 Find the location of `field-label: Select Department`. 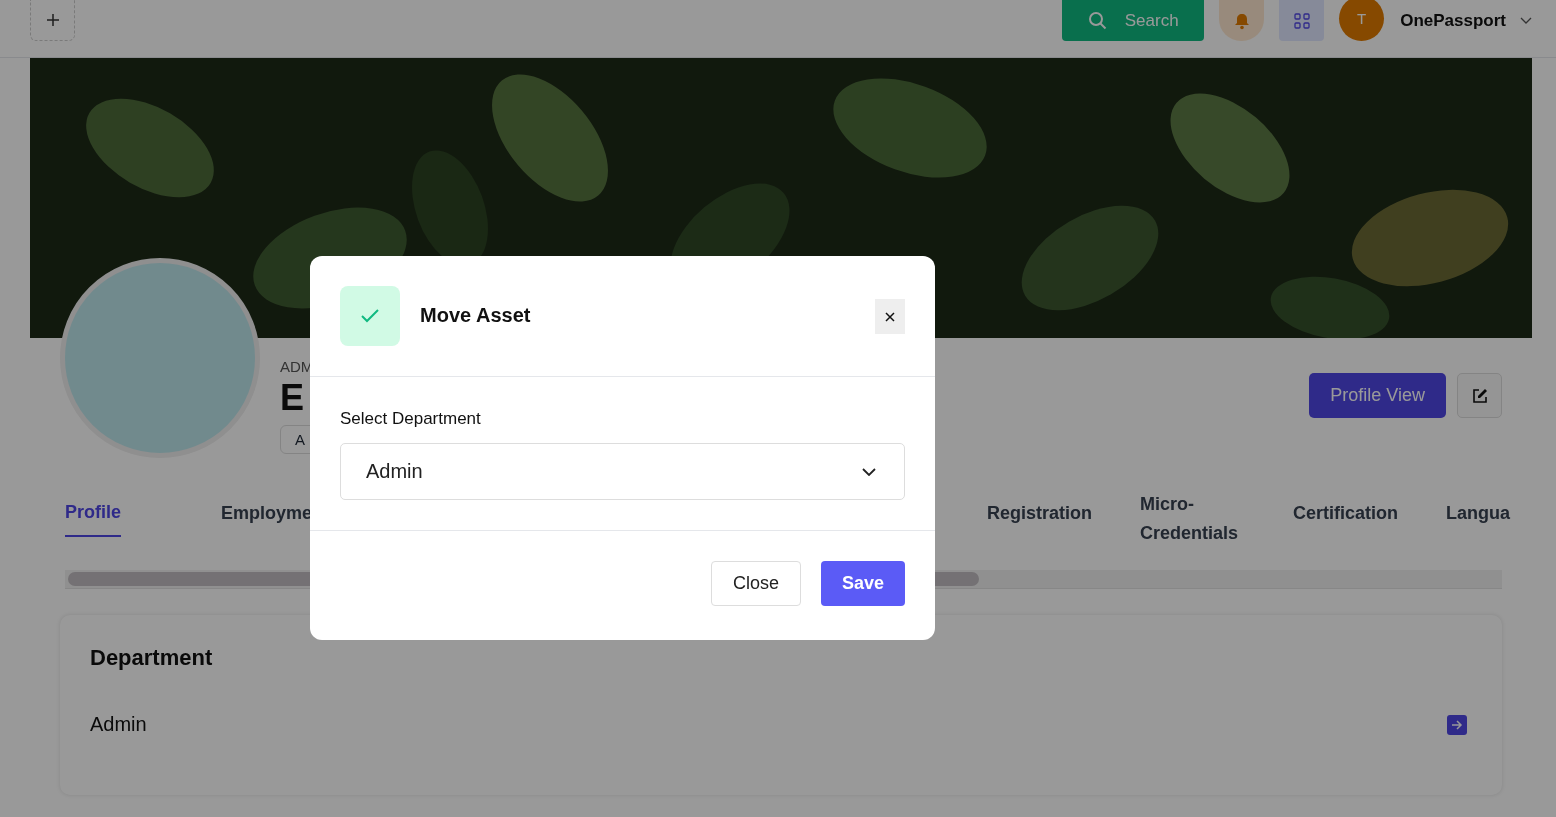

field-label: Select Department is located at coordinates (411, 419).